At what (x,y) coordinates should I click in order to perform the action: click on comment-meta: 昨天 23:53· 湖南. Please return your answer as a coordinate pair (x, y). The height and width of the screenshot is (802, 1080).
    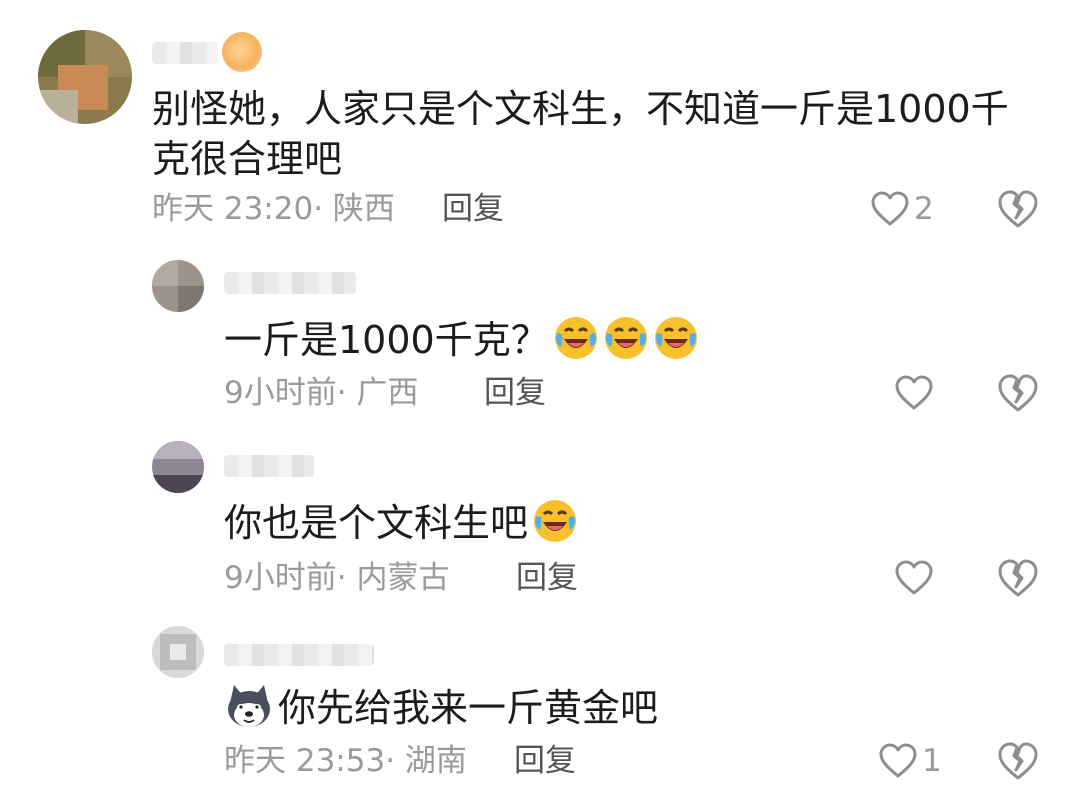
    Looking at the image, I should click on (345, 761).